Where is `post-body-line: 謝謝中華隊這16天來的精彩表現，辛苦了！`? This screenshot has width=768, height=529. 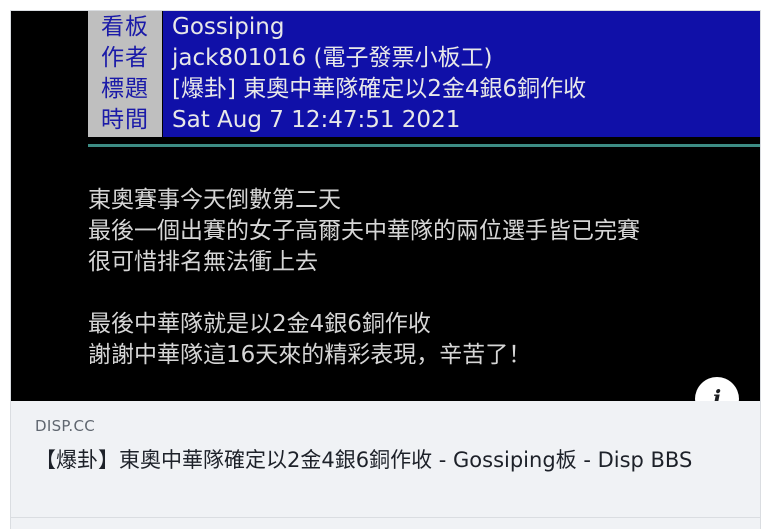
post-body-line: 謝謝中華隊這16天來的精彩表現，辛苦了！ is located at coordinates (310, 355).